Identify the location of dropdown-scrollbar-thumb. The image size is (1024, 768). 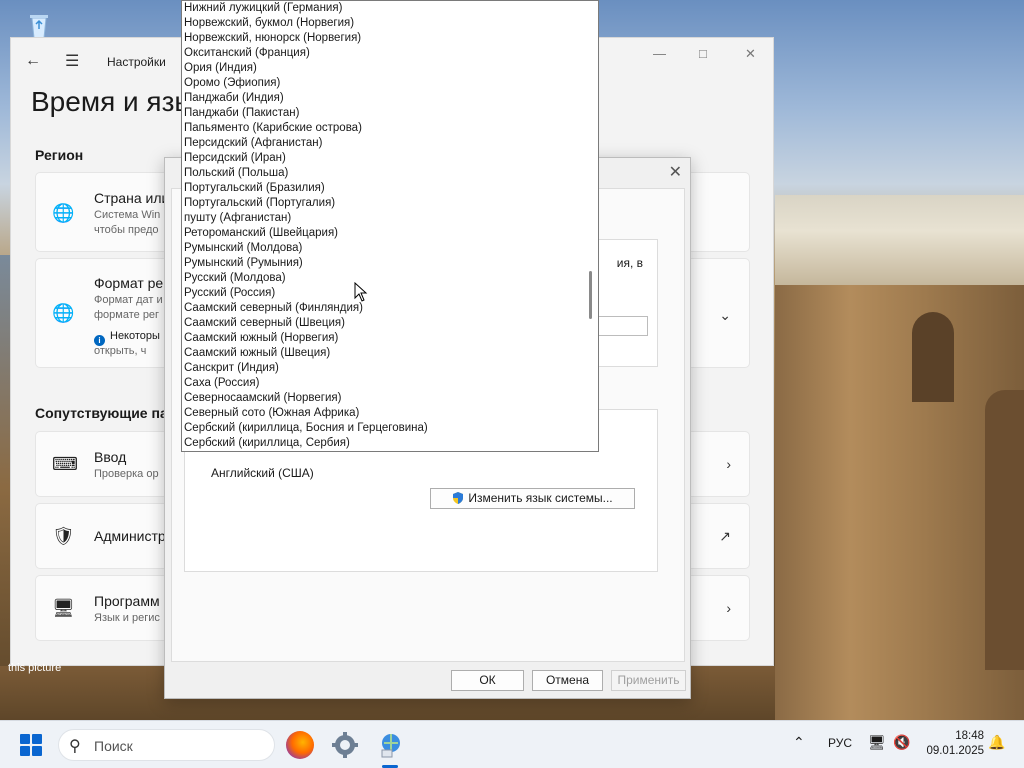
(590, 295).